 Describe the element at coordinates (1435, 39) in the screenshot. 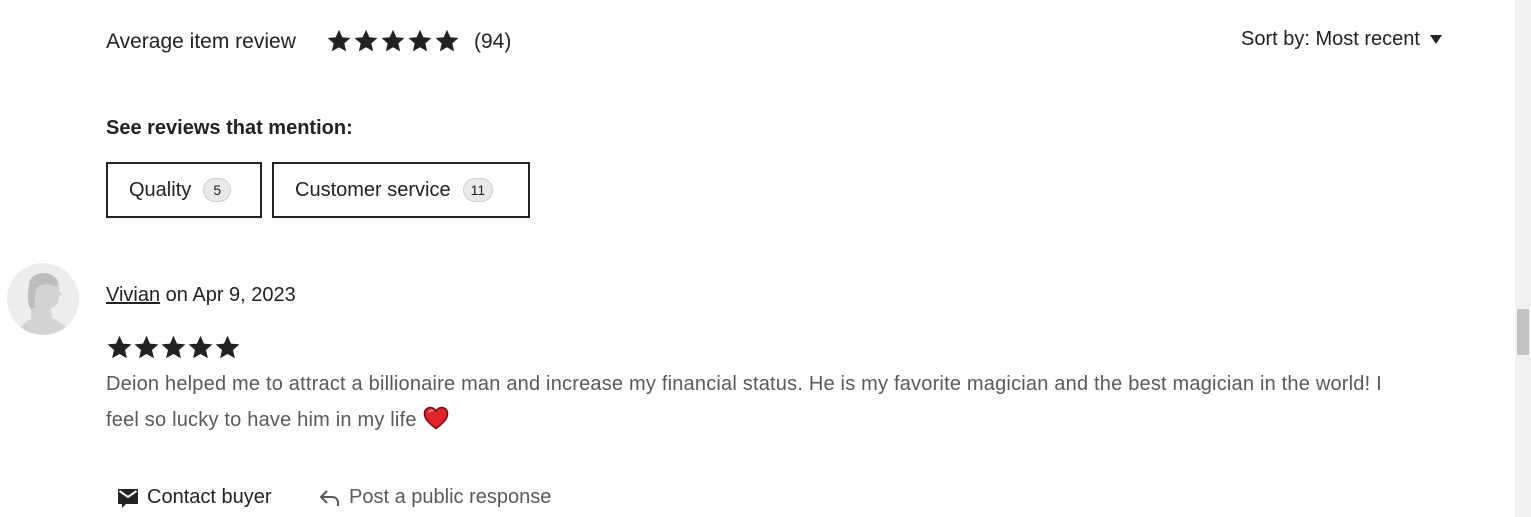

I see `caret-down-icon` at that location.